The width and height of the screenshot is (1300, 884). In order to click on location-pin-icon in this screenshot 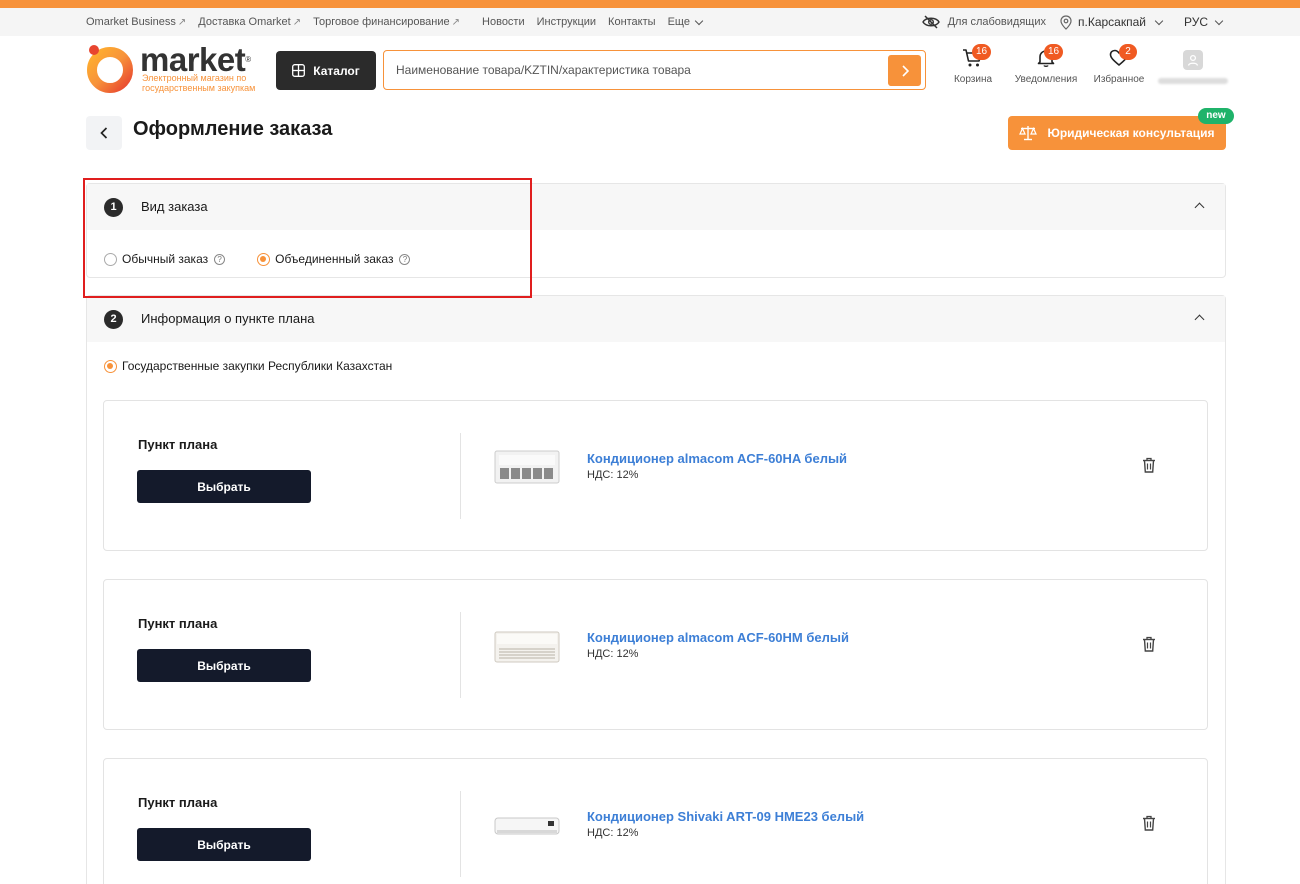, I will do `click(1066, 22)`.